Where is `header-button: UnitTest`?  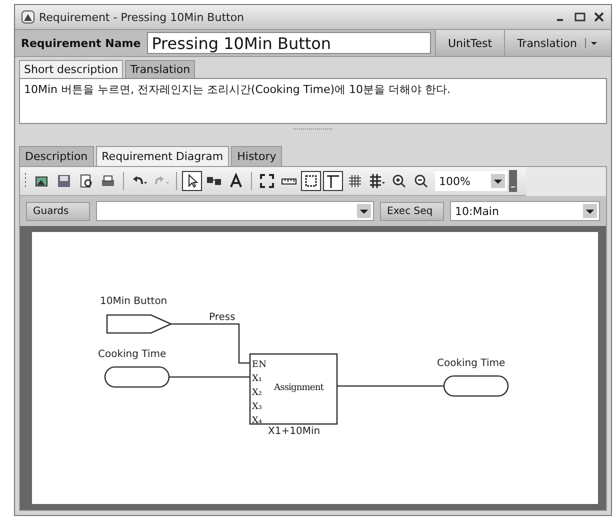 header-button: UnitTest is located at coordinates (469, 43).